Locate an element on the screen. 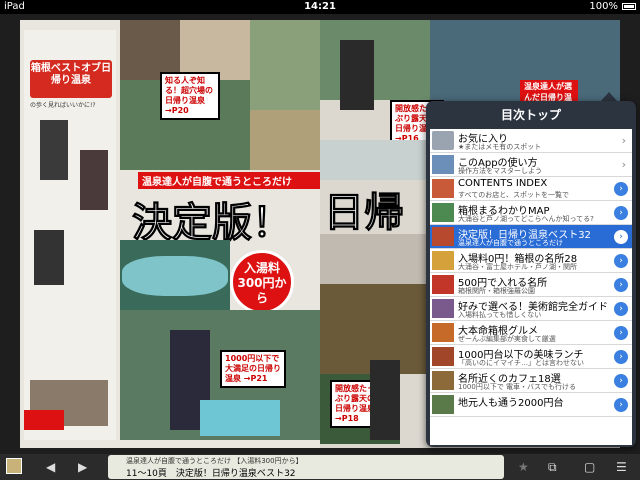 This screenshot has height=480, width=640. toc-item-map: 箱根まるわかりMAP 大涌谷と芦ノ湖ってどこらへんか知ってる? › is located at coordinates (531, 213).